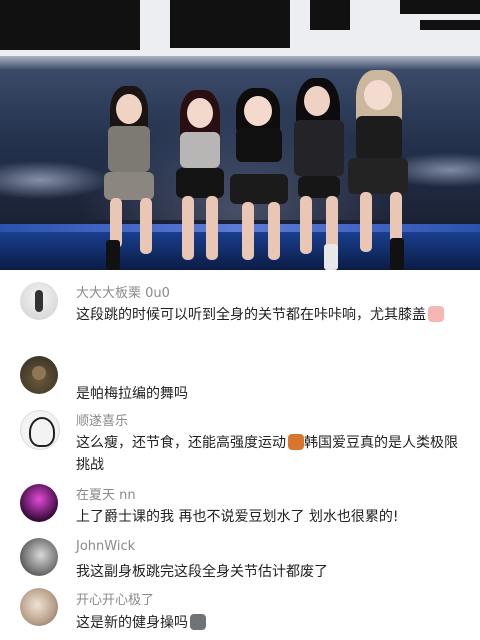  What do you see at coordinates (132, 623) in the screenshot?
I see `comment-text-content: 这是新的健身操吗` at bounding box center [132, 623].